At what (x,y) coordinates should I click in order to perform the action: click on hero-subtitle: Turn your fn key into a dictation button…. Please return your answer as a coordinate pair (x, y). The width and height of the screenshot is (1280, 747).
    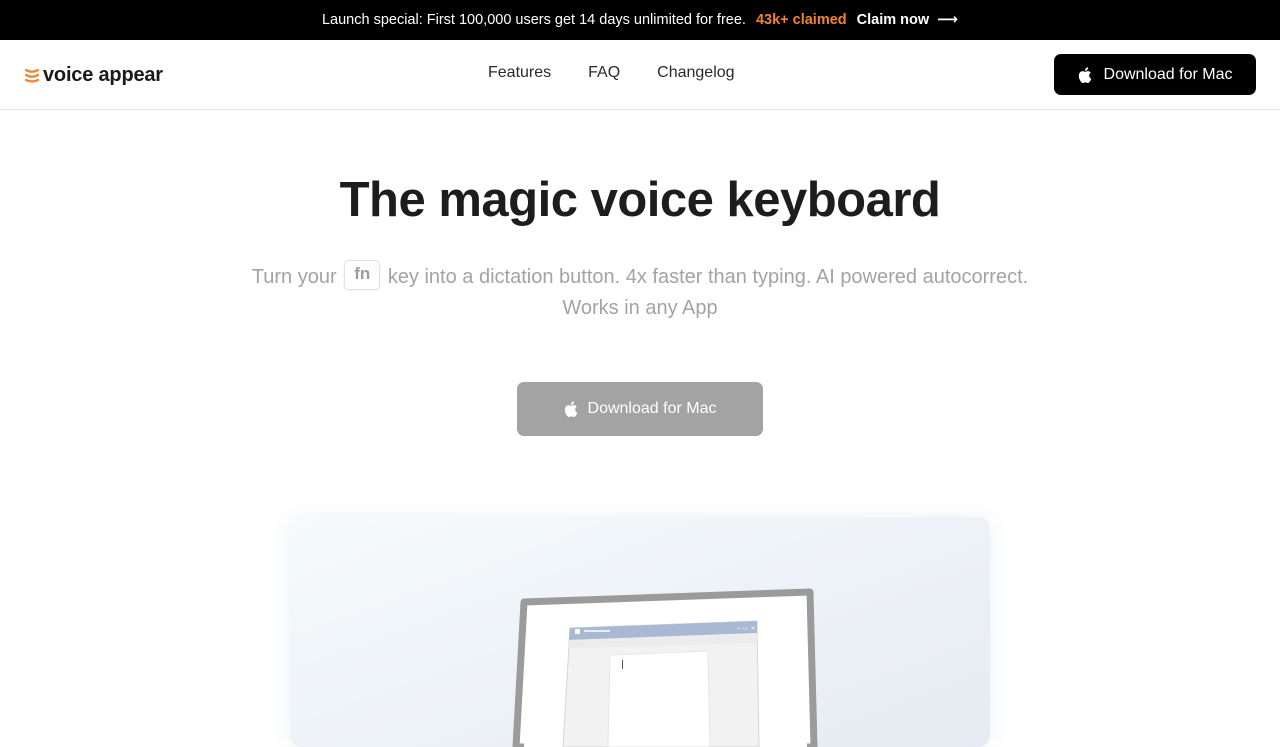
    Looking at the image, I should click on (640, 291).